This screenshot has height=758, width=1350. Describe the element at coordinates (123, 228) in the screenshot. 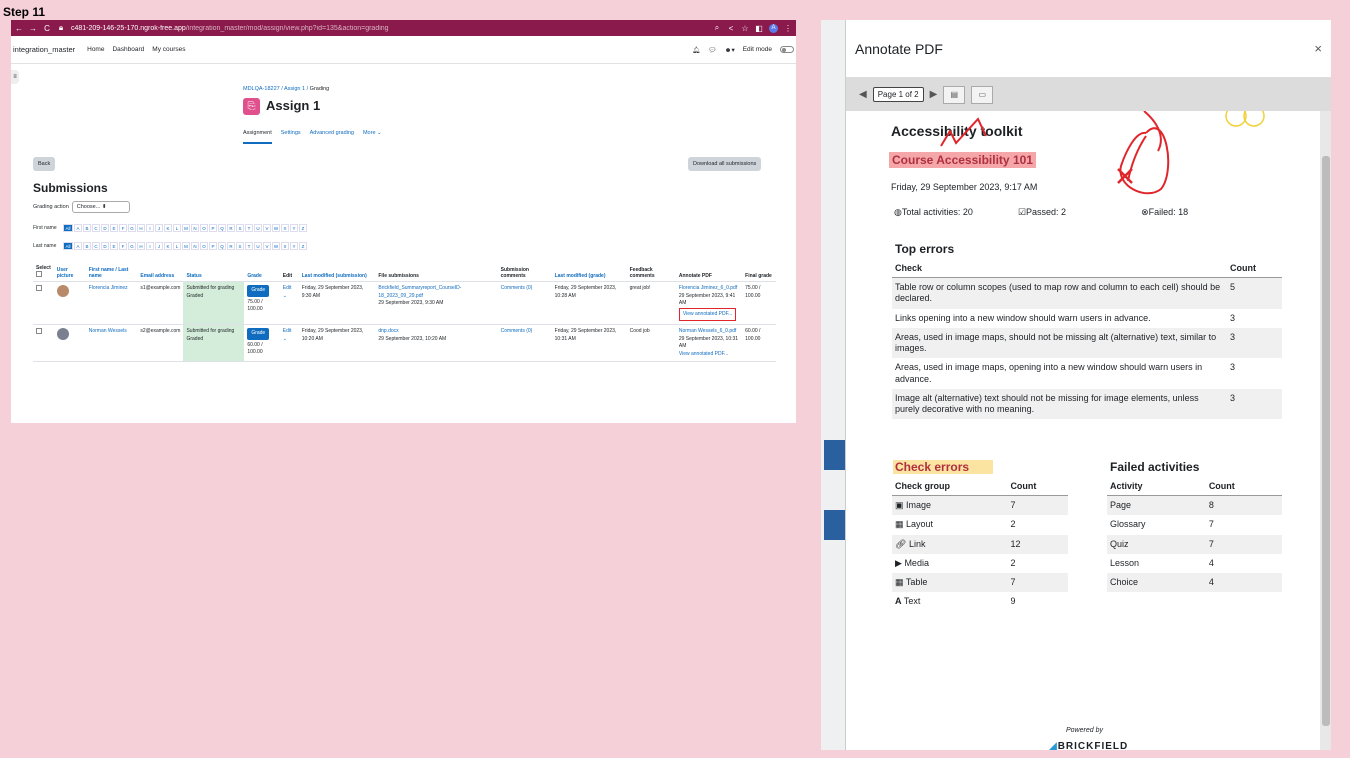

I see `first-name-letter: F` at that location.